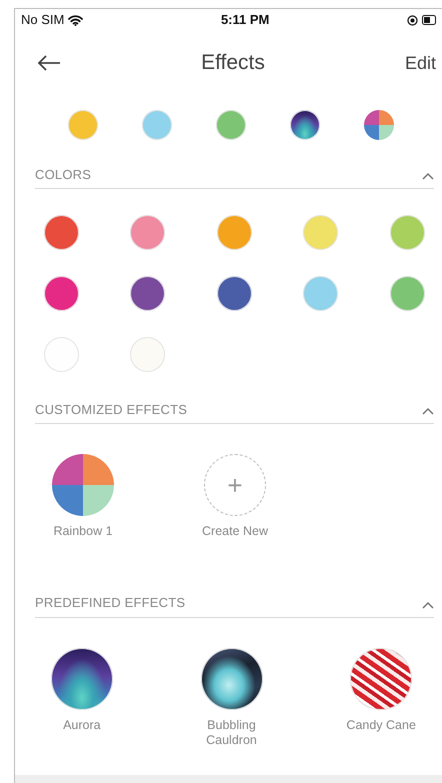 The height and width of the screenshot is (783, 442). I want to click on wifi-icon, so click(76, 20).